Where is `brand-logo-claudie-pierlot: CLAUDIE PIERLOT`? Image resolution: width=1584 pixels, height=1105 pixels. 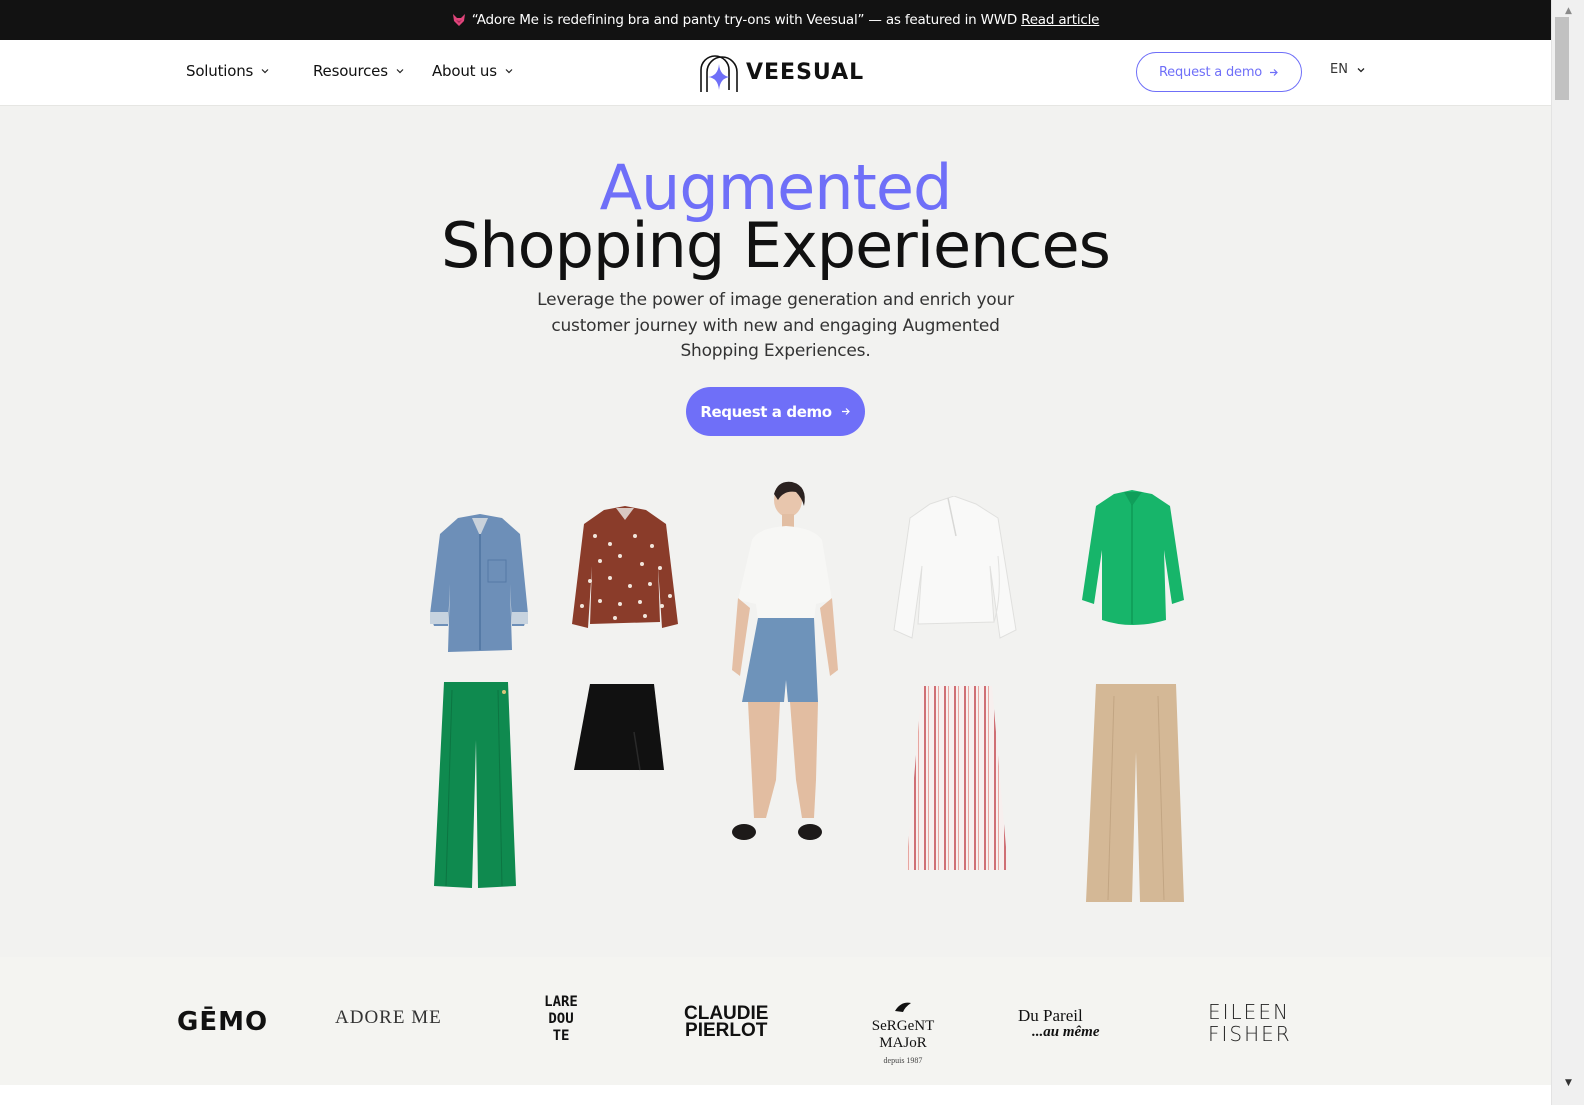
brand-logo-claudie-pierlot: CLAUDIE PIERLOT is located at coordinates (726, 1022).